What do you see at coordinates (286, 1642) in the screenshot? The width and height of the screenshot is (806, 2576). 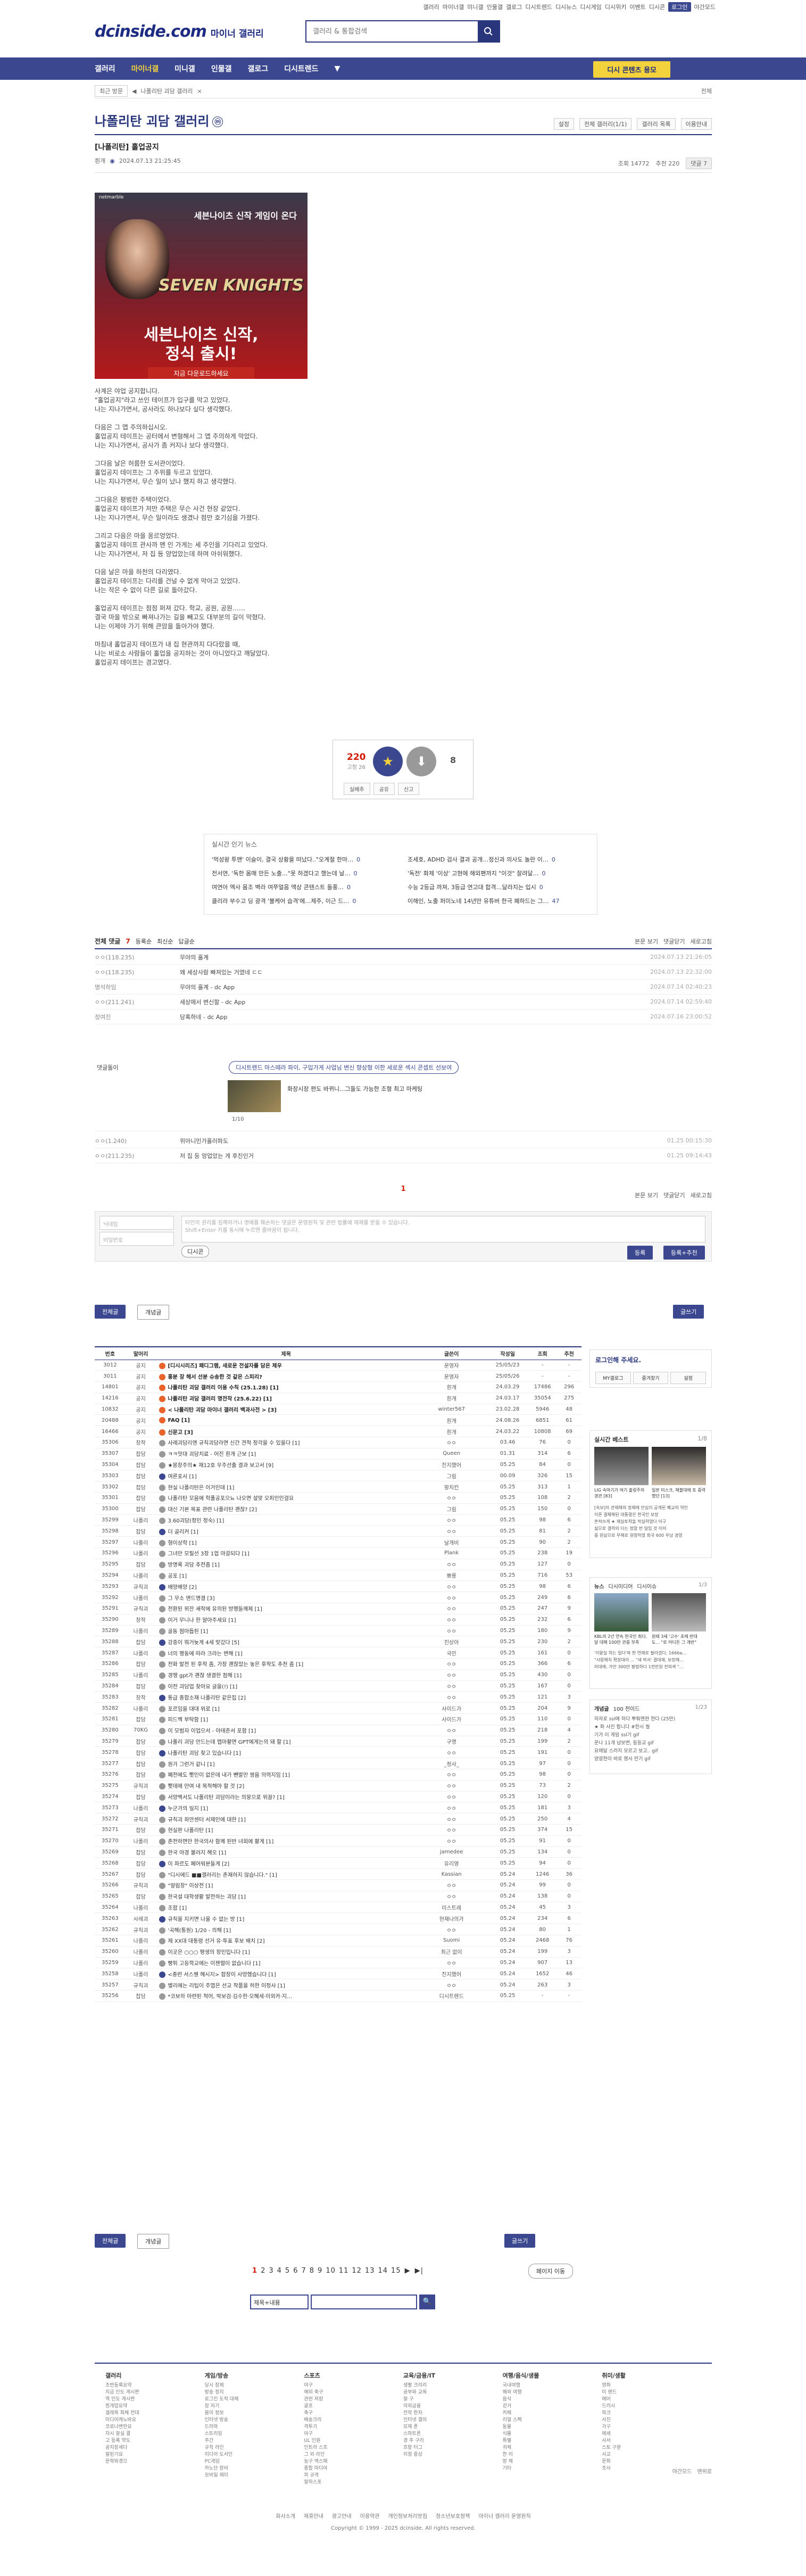 I see `post-title: 강중이 뭐거늦게 4세 맞갔다 [5]` at bounding box center [286, 1642].